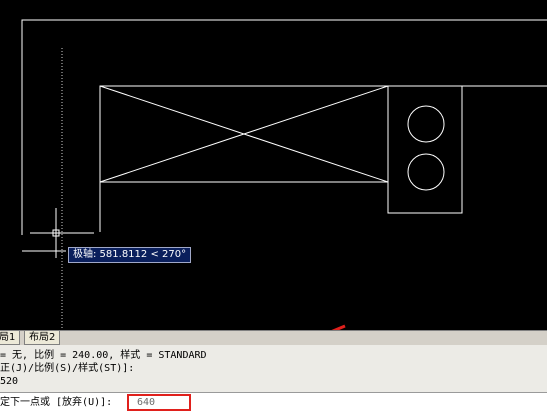 Image resolution: width=547 pixels, height=413 pixels. What do you see at coordinates (273, 402) in the screenshot?
I see `command-line: 定下一点或 [放弃(U)]: 640` at bounding box center [273, 402].